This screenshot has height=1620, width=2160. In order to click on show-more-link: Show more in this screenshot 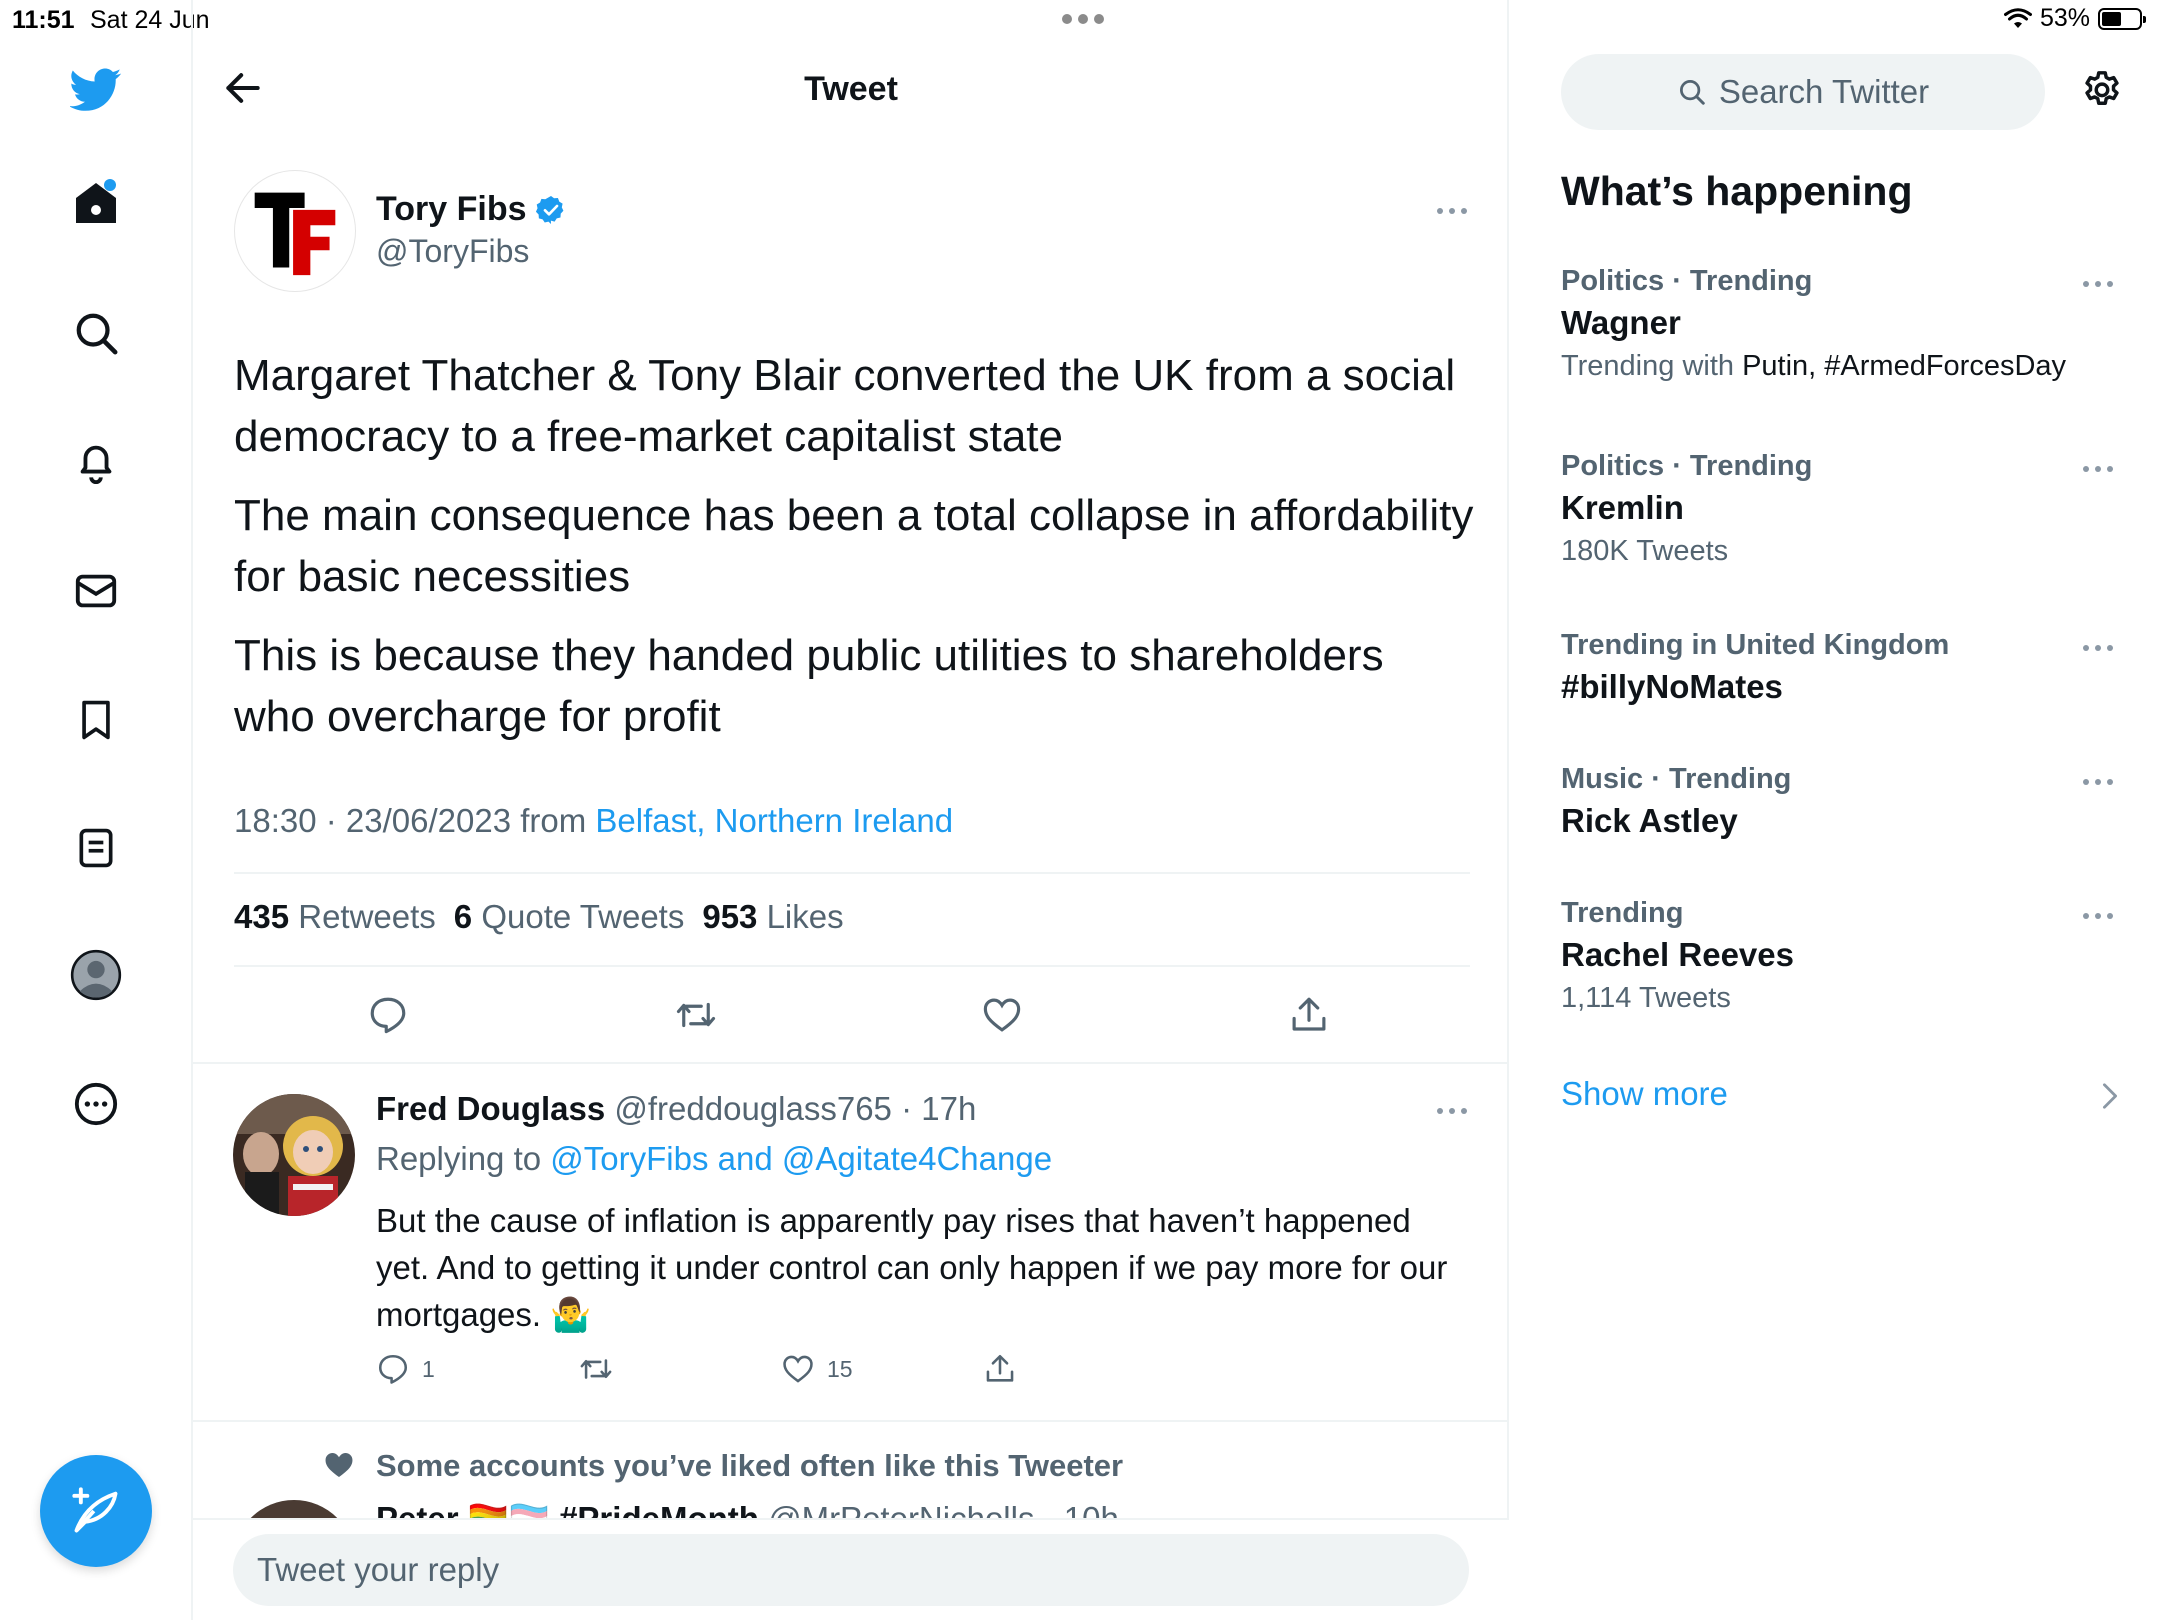, I will do `click(1644, 1094)`.